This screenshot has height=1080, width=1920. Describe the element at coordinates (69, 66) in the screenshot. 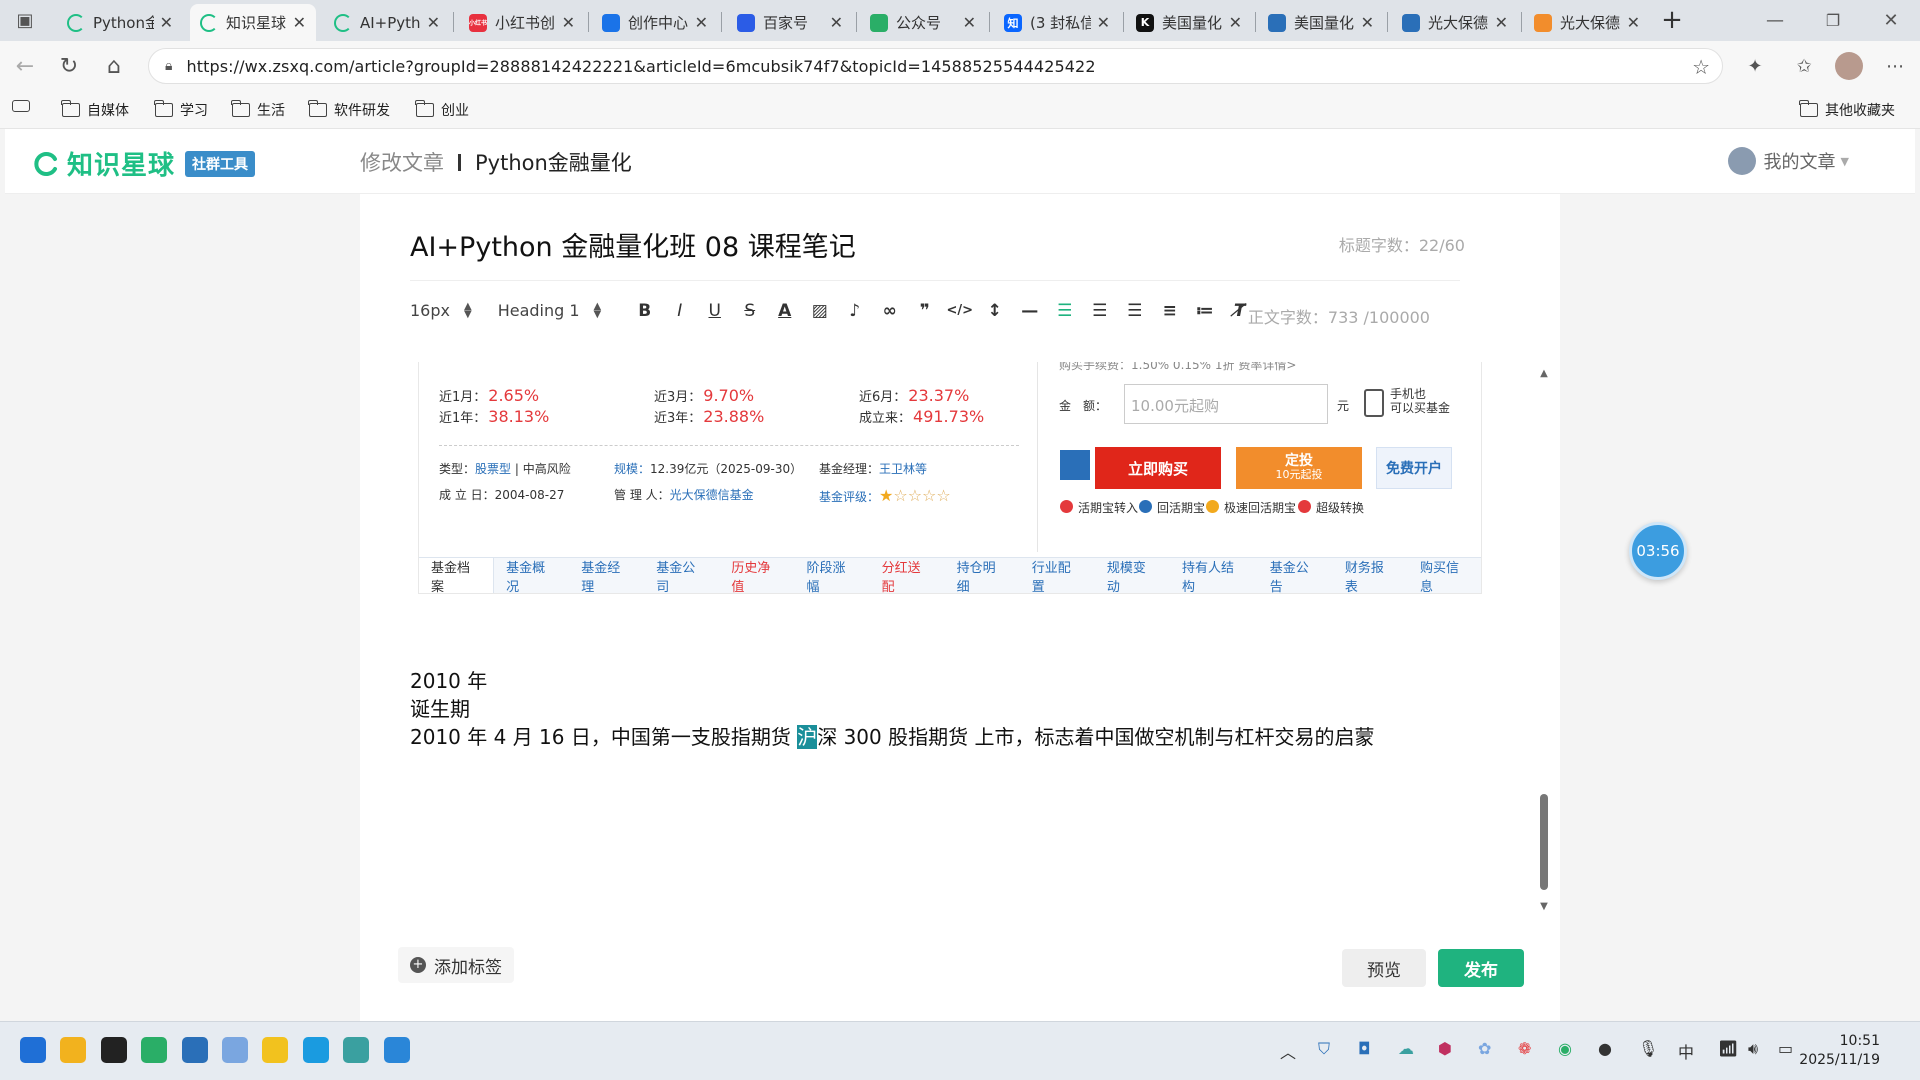

I see `reload-icon: ↻` at that location.